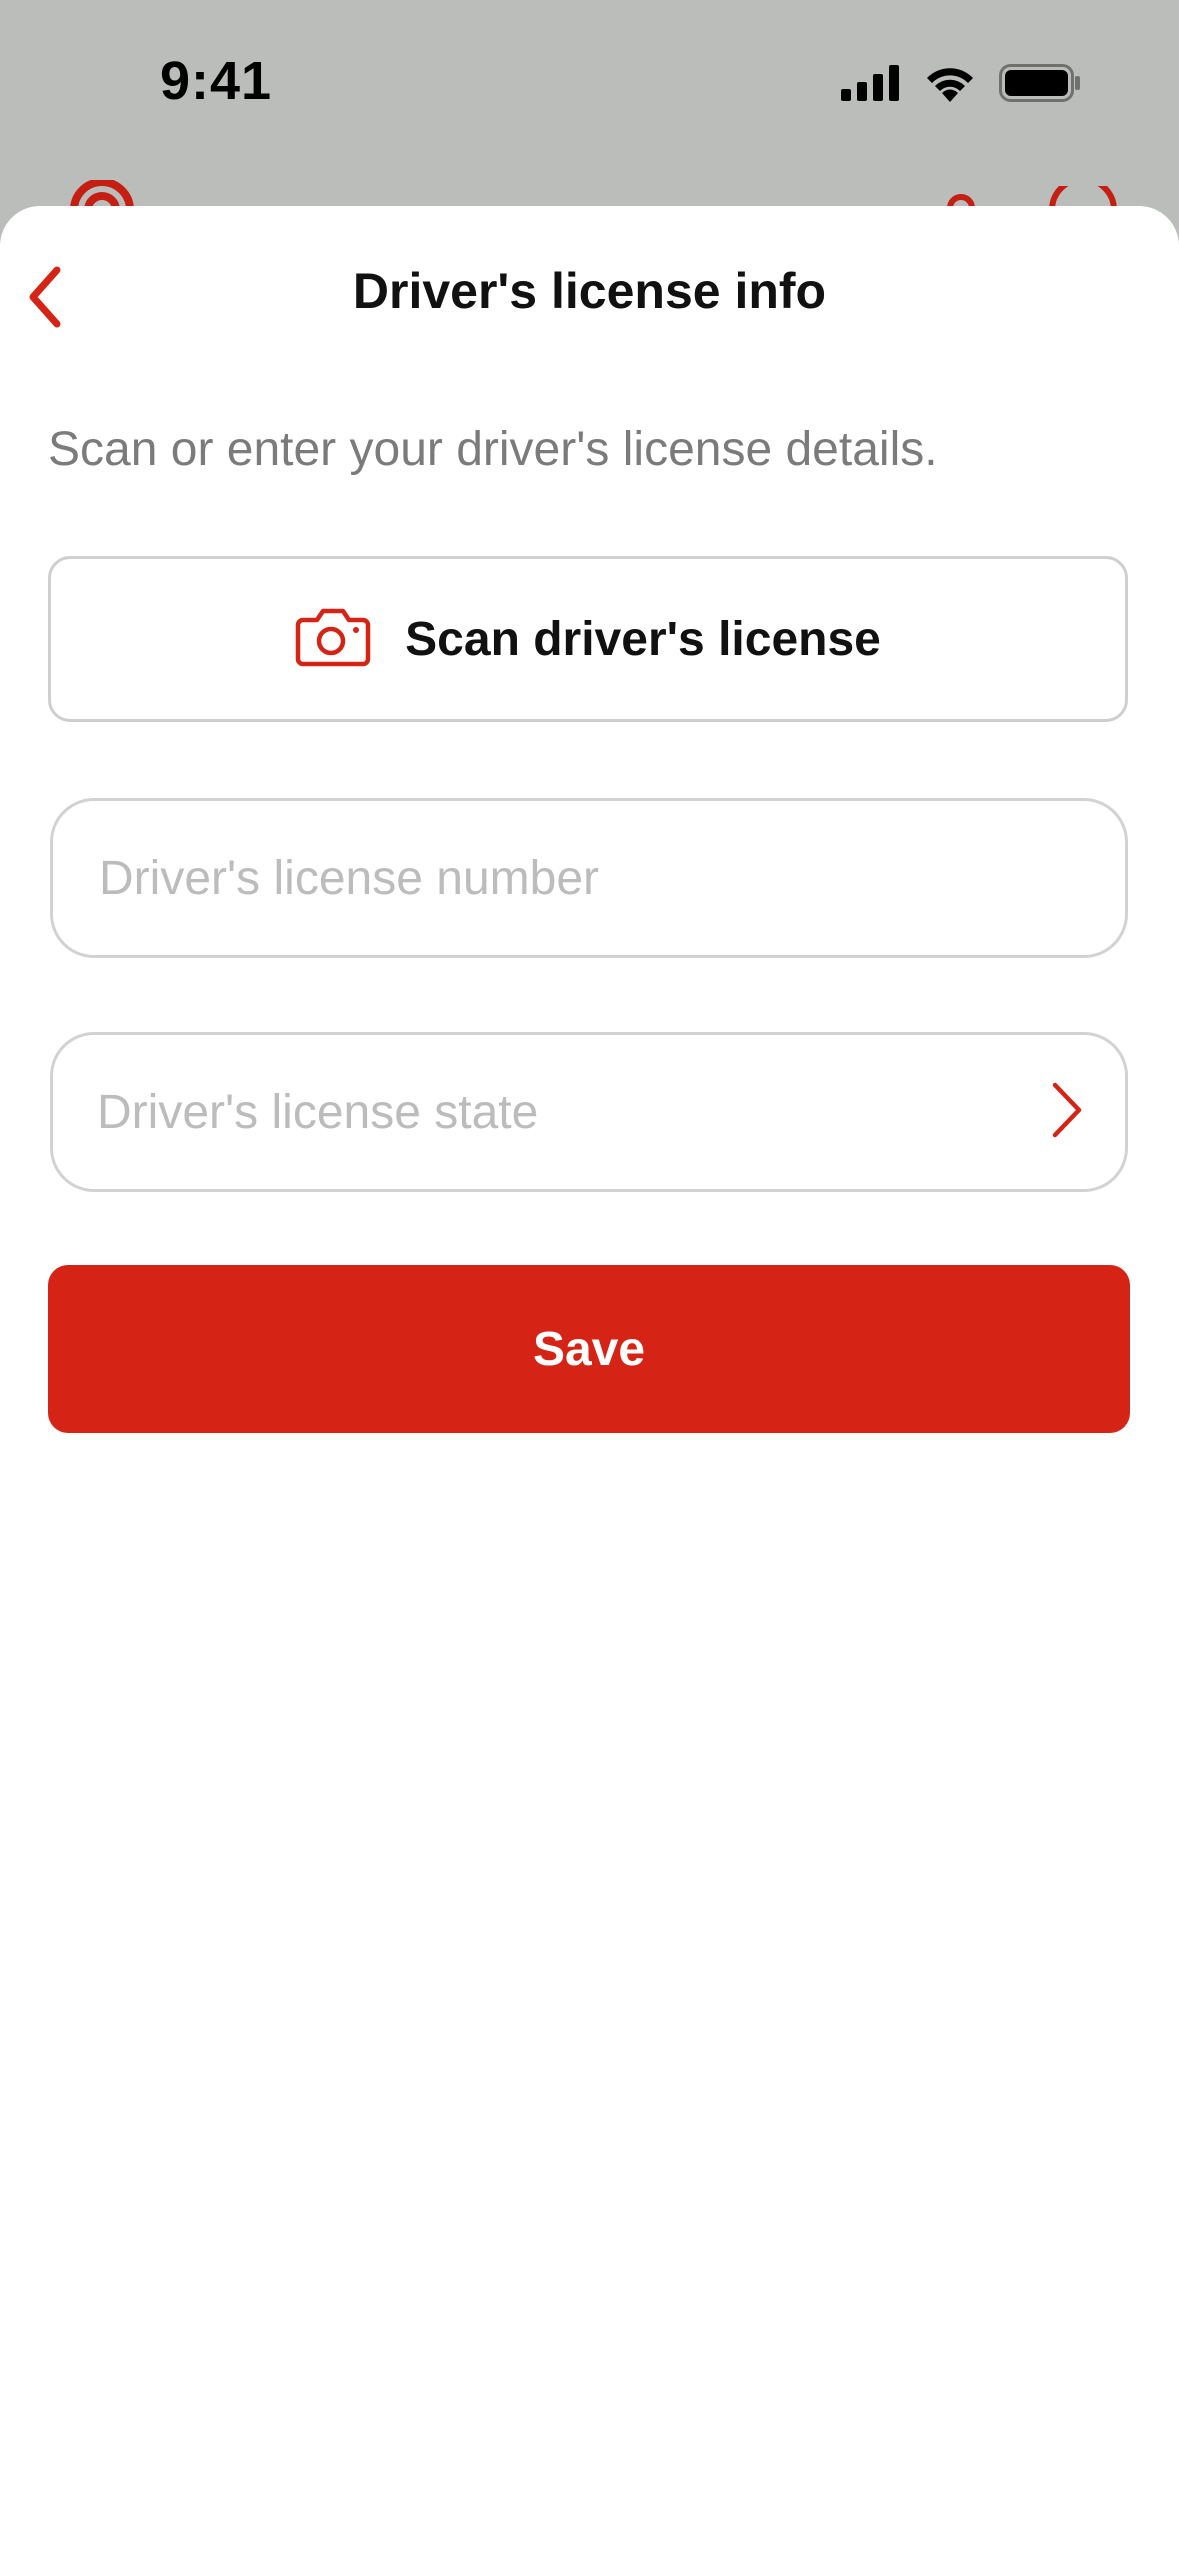 Image resolution: width=1179 pixels, height=2556 pixels. I want to click on status-time: 9:41, so click(216, 81).